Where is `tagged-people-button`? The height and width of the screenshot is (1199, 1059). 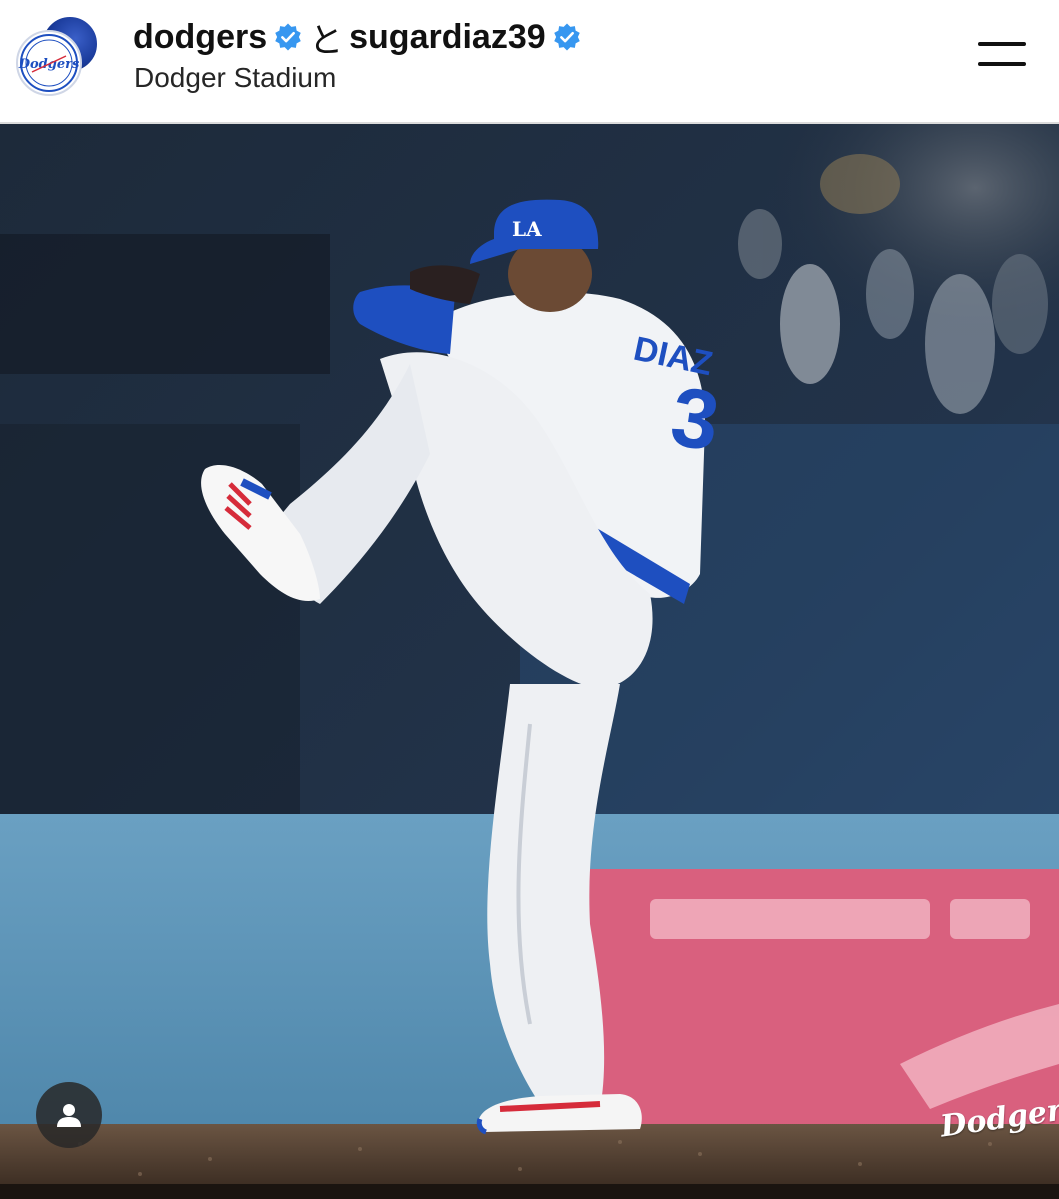 tagged-people-button is located at coordinates (69, 1115).